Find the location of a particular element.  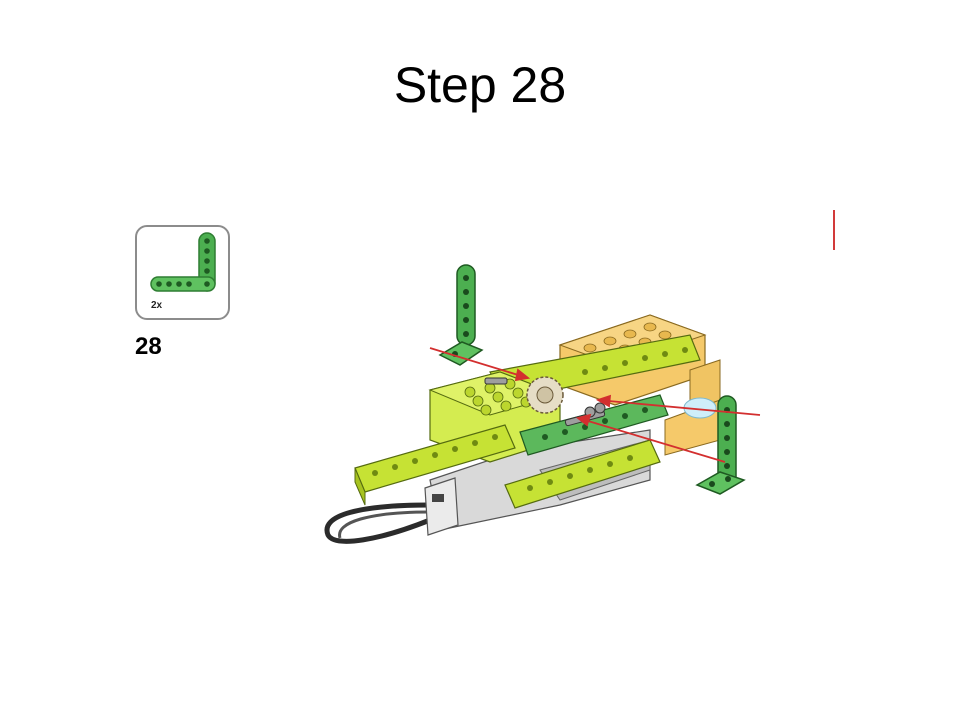

gear-icon is located at coordinates (545, 395).